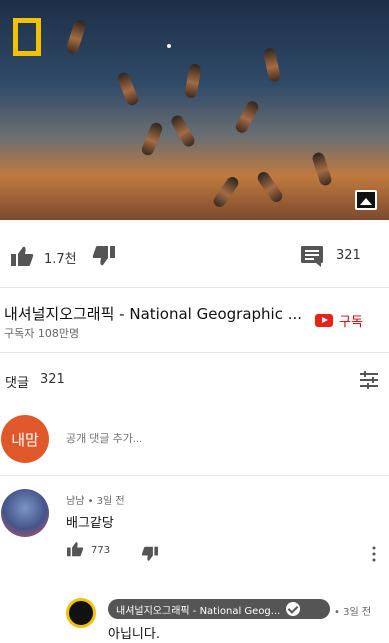 This screenshot has height=643, width=389. Describe the element at coordinates (324, 320) in the screenshot. I see `youtube-icon` at that location.